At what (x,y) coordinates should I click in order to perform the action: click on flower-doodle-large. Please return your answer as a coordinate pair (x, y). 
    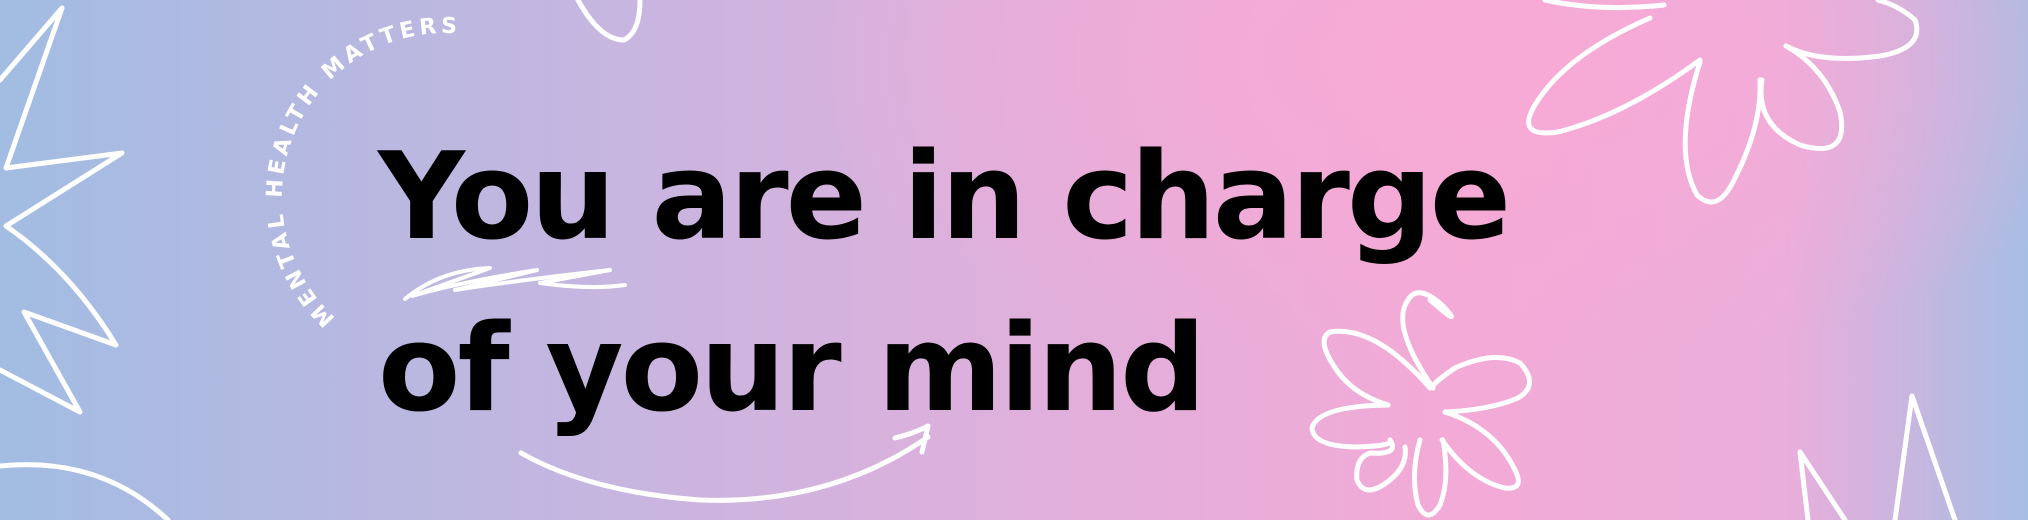
    Looking at the image, I should click on (1723, 102).